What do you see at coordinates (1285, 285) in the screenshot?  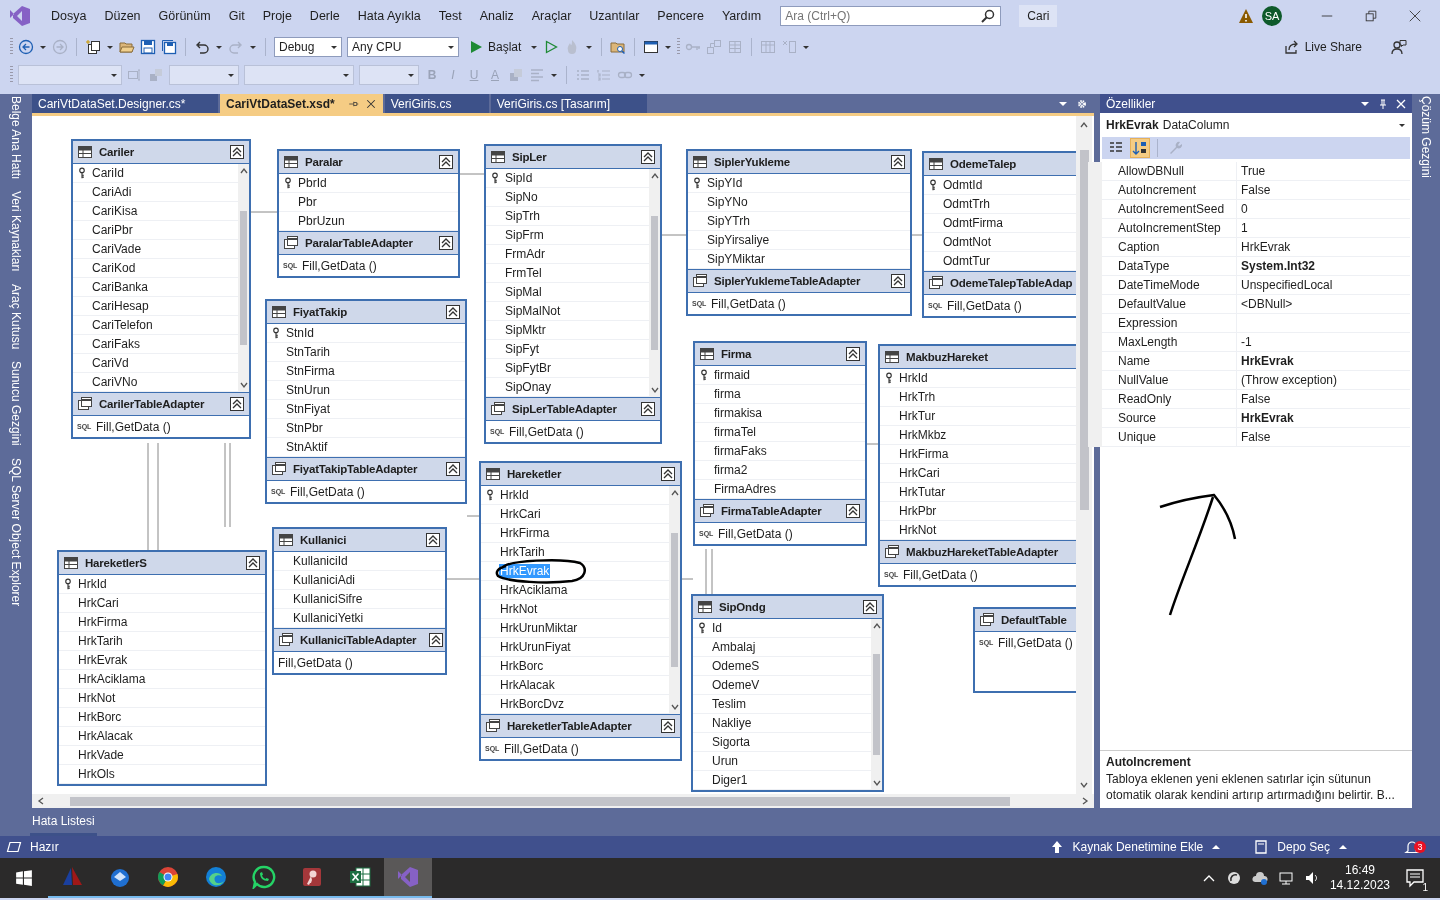 I see `property-value: UnspecifiedLocal` at bounding box center [1285, 285].